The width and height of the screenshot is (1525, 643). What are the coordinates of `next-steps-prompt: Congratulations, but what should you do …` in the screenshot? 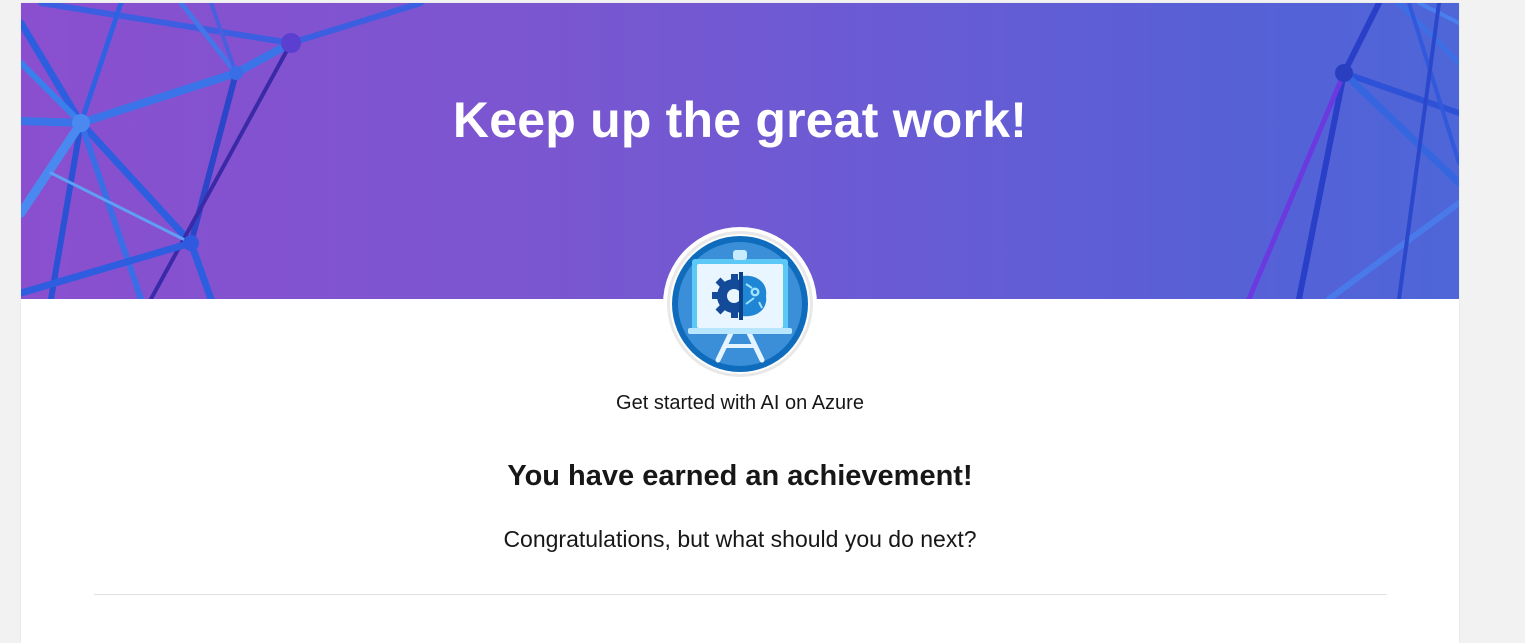 It's located at (740, 539).